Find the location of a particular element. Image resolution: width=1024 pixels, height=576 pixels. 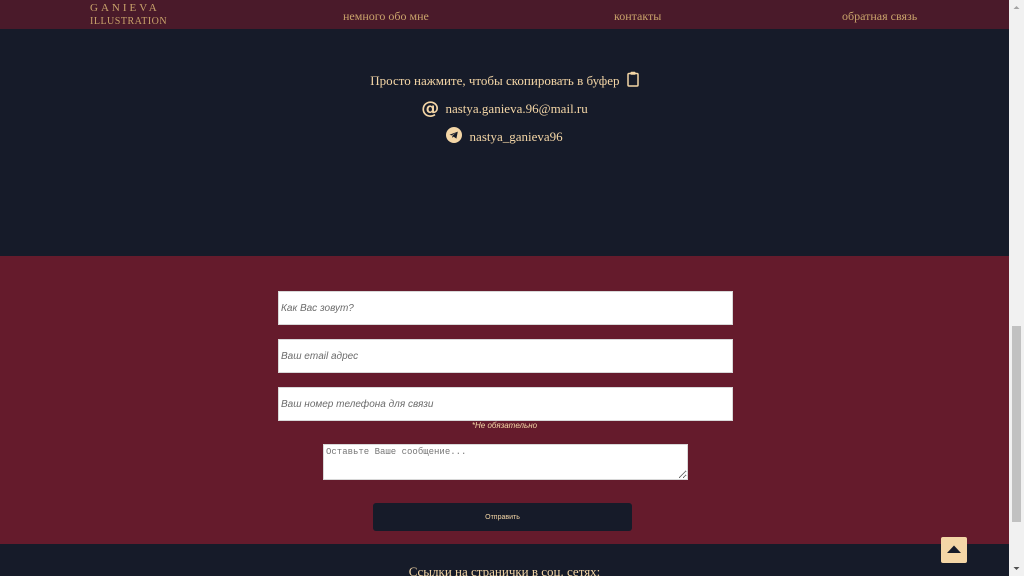

telegram-username: nastya_ganieva96 is located at coordinates (516, 136).